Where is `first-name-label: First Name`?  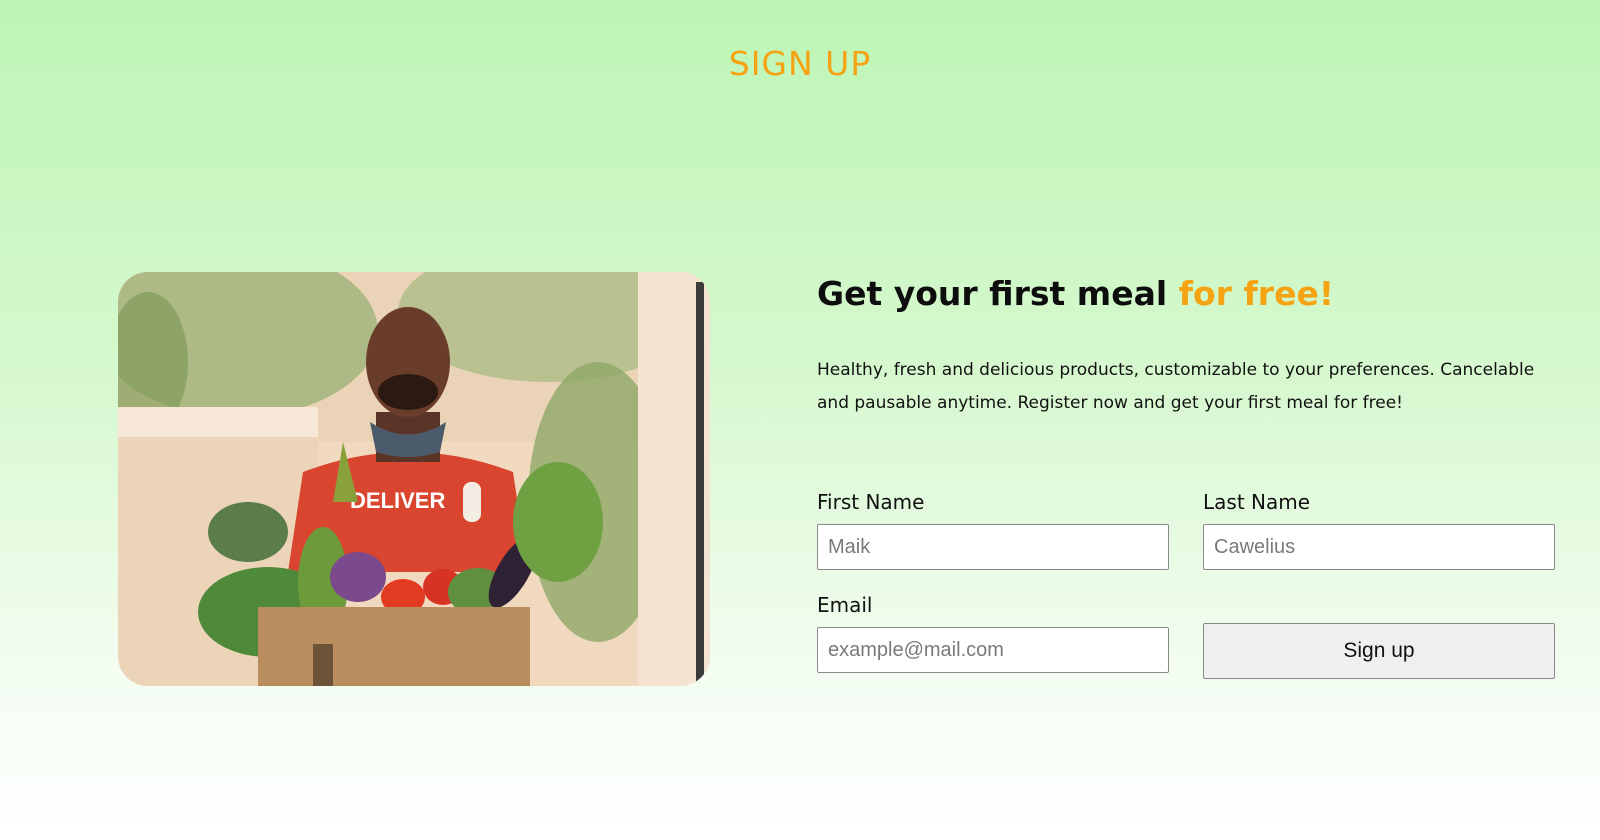
first-name-label: First Name is located at coordinates (871, 502).